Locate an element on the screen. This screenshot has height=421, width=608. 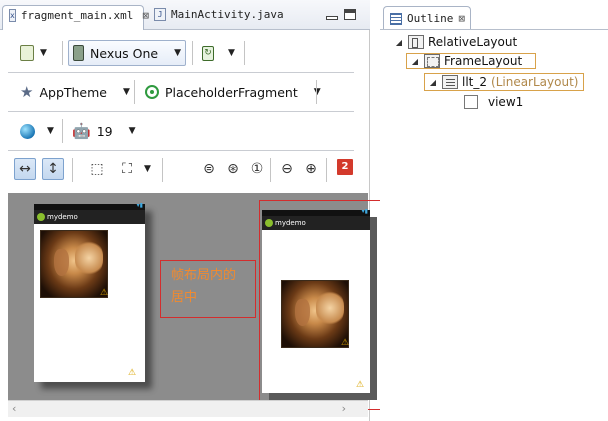
config-button: ▼ is located at coordinates (33, 53).